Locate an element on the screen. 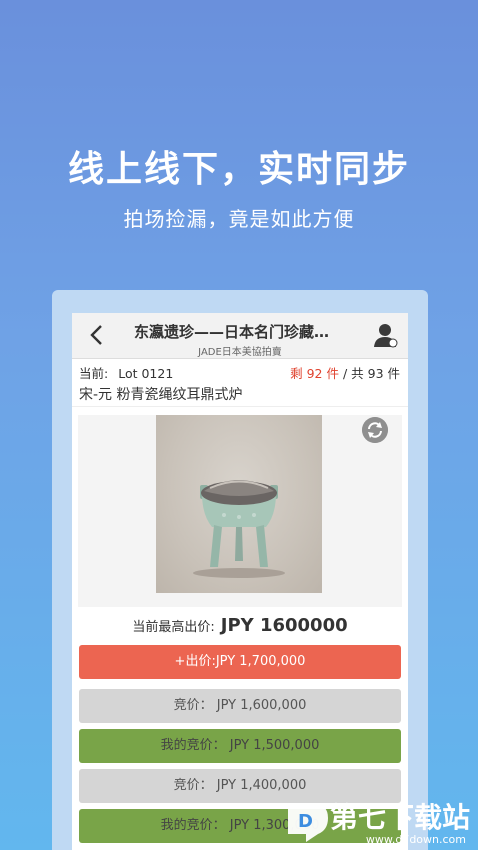  svg-text: D is located at coordinates (305, 821).